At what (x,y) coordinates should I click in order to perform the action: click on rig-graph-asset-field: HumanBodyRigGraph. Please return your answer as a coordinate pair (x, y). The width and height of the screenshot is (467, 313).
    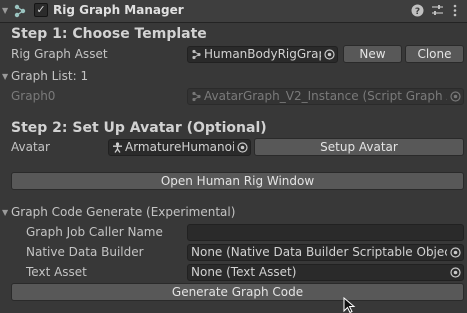
    Looking at the image, I should click on (262, 54).